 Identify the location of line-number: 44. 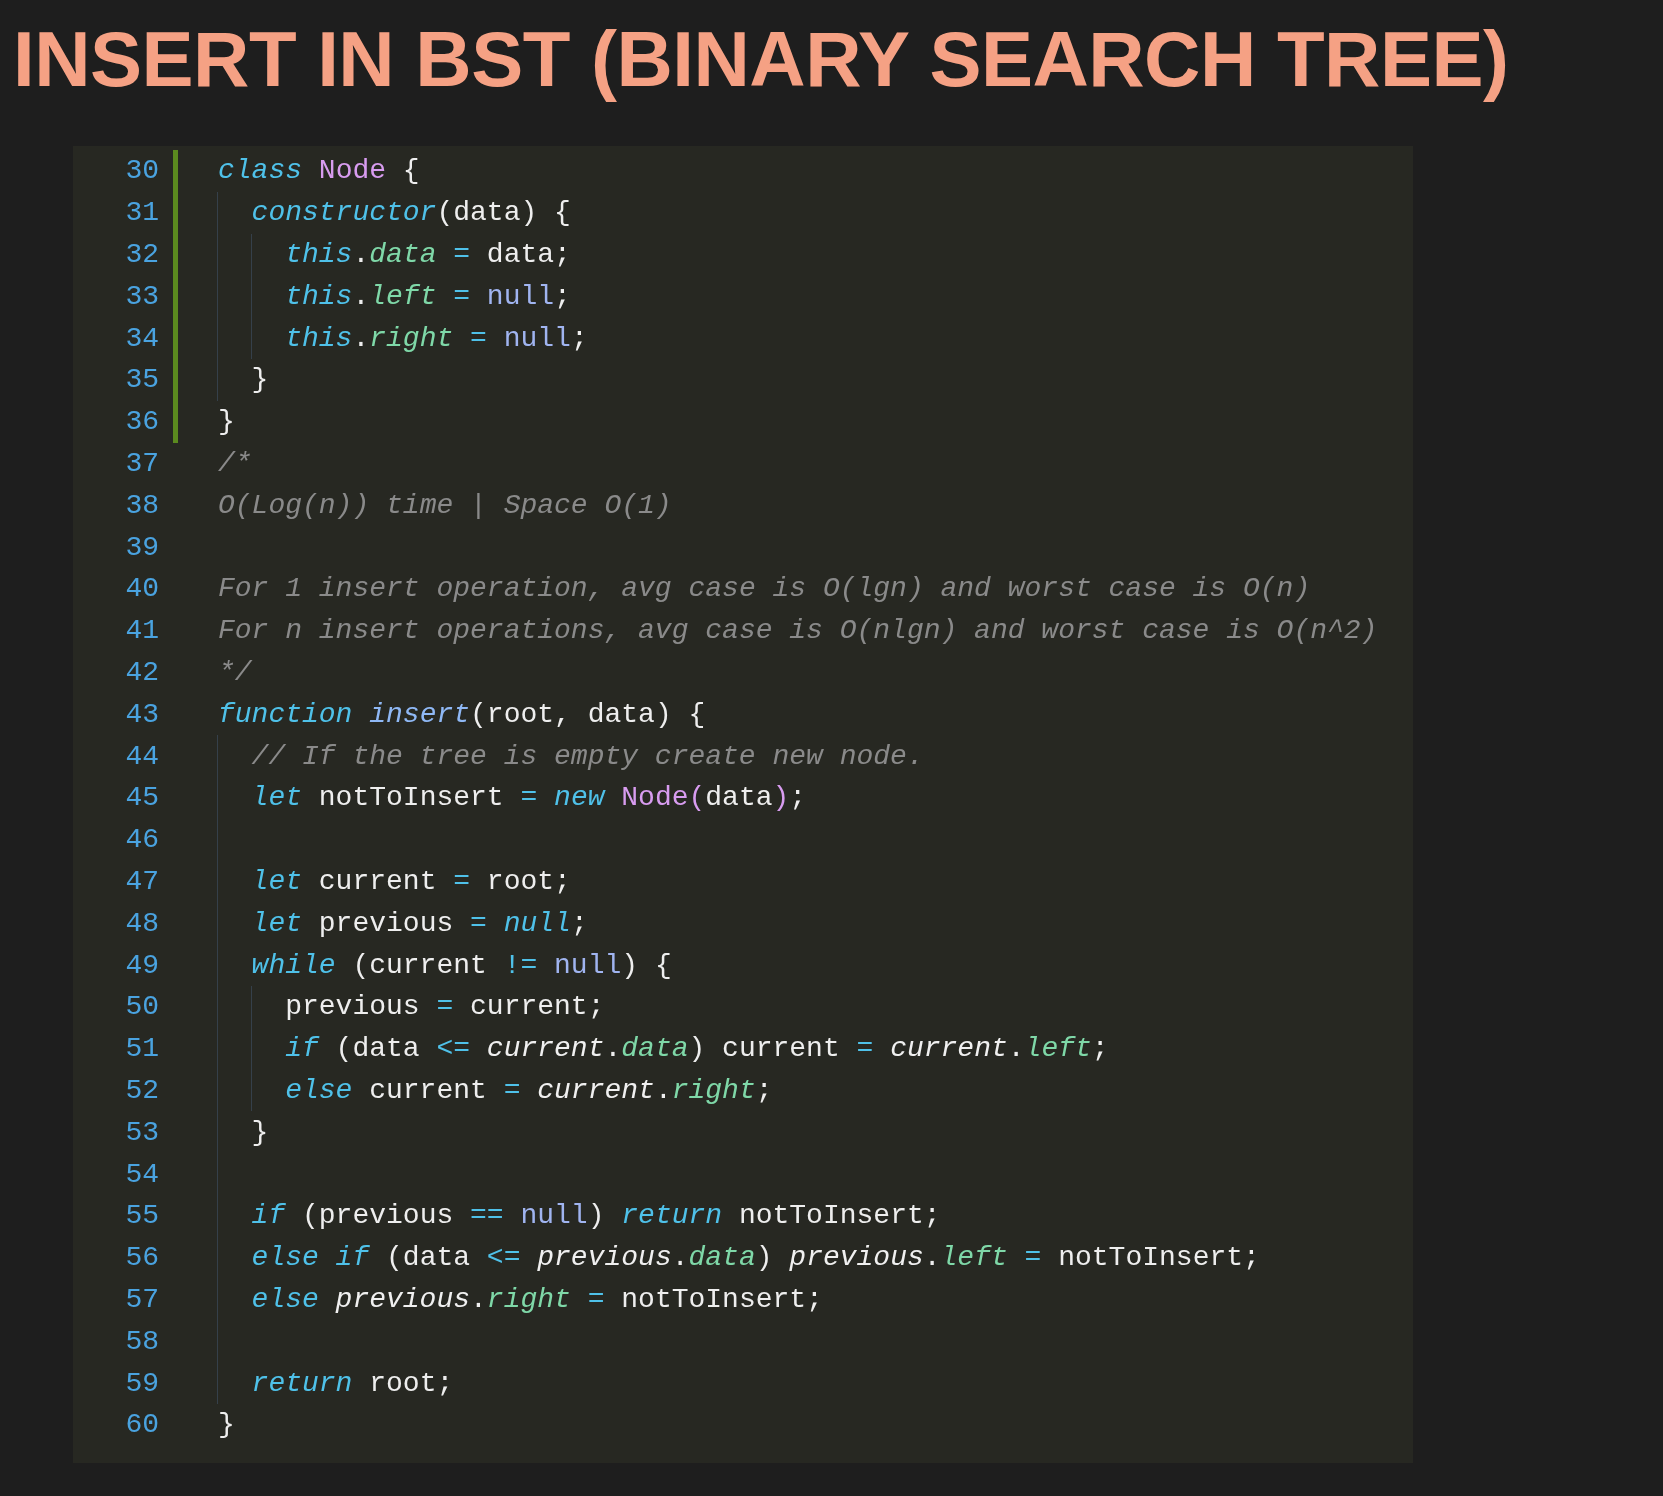
(142, 756).